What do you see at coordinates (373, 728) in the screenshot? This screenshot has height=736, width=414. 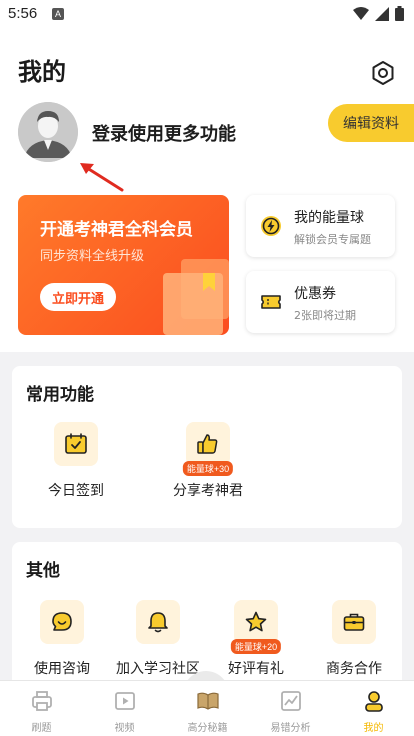 I see `tab-label: 我的` at bounding box center [373, 728].